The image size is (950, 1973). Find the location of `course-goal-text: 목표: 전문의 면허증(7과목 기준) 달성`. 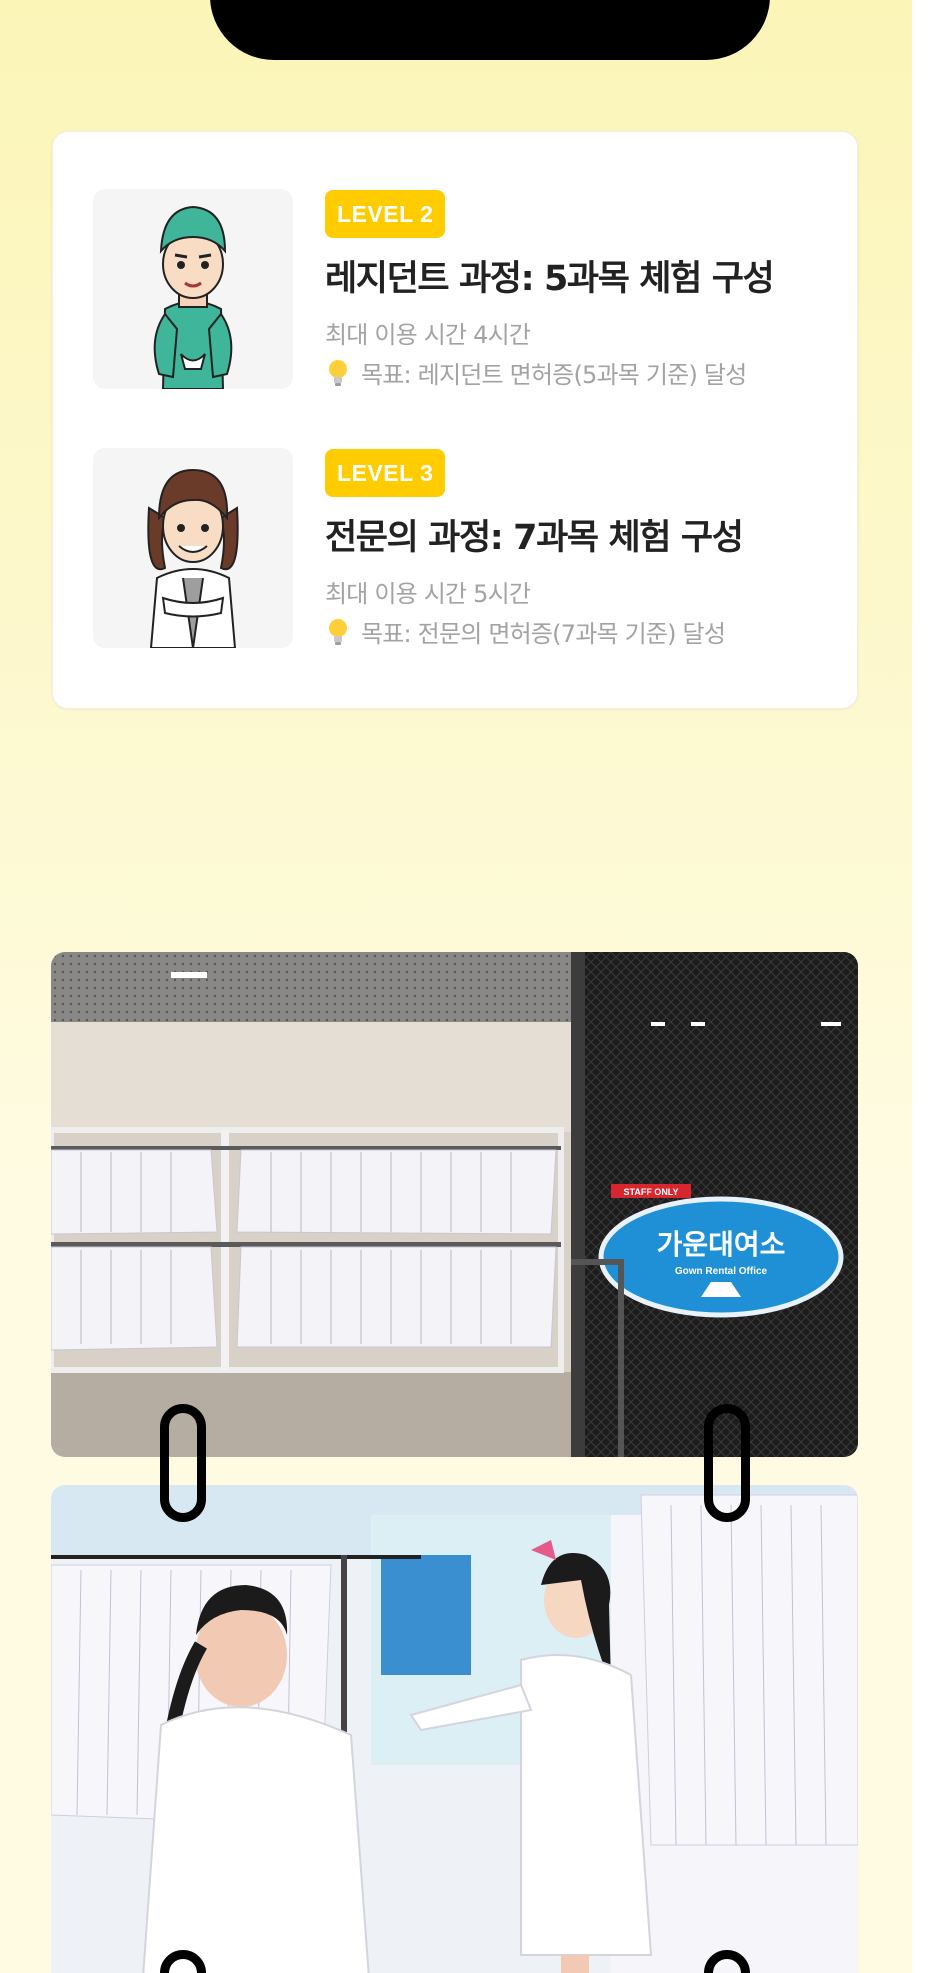

course-goal-text: 목표: 전문의 면허증(7과목 기준) 달성 is located at coordinates (543, 634).